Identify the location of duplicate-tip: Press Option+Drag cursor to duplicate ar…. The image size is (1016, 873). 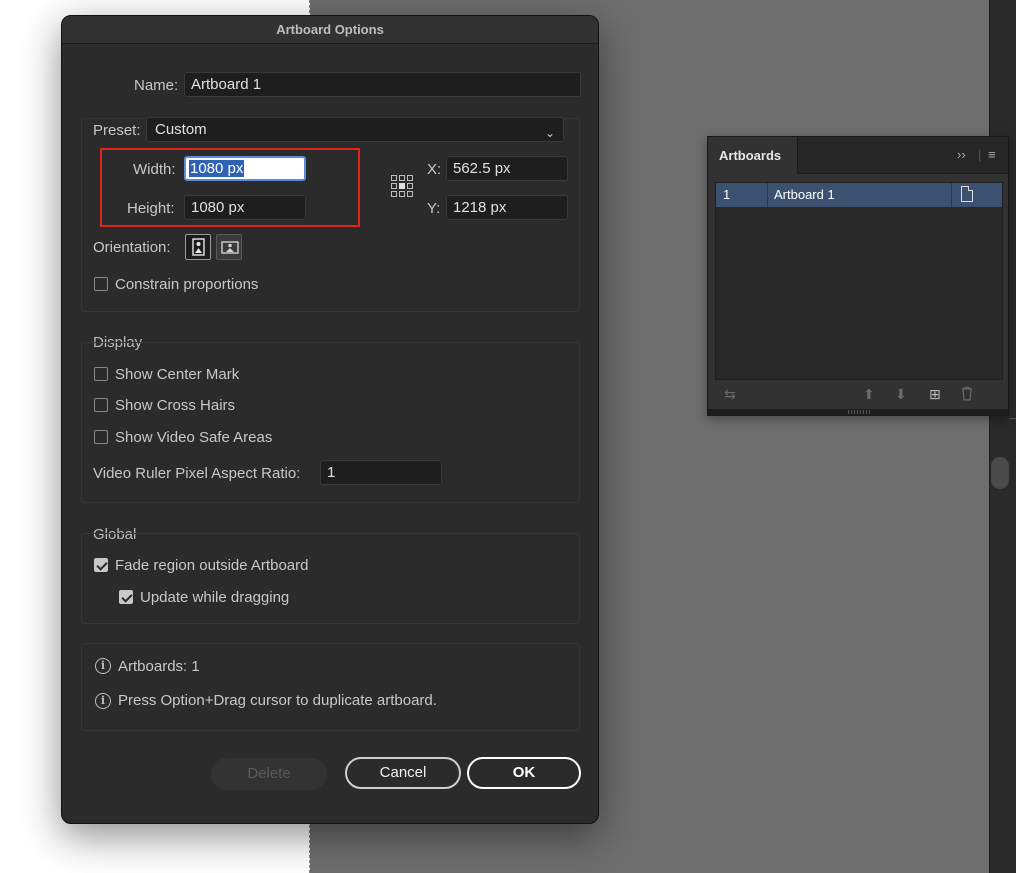
(277, 700).